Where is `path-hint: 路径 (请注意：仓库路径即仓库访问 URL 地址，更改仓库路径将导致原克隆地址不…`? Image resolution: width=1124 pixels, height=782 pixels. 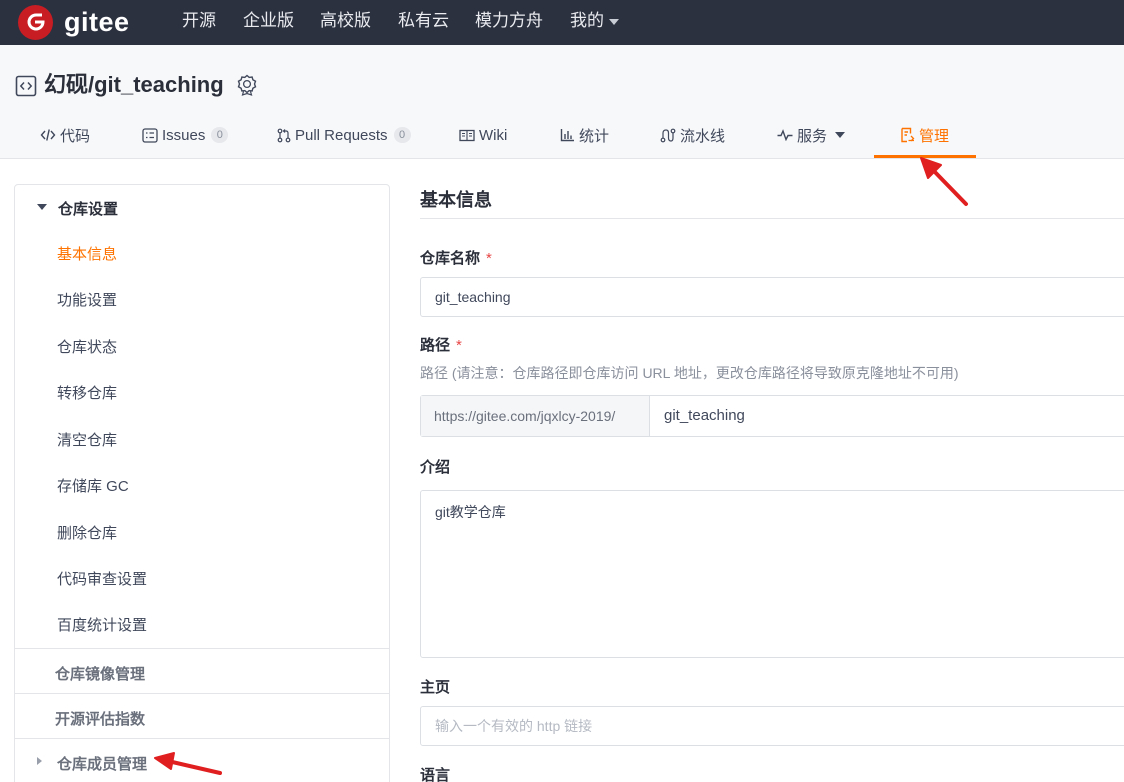 path-hint: 路径 (请注意：仓库路径即仓库访问 URL 地址，更改仓库路径将导致原克隆地址不… is located at coordinates (689, 373).